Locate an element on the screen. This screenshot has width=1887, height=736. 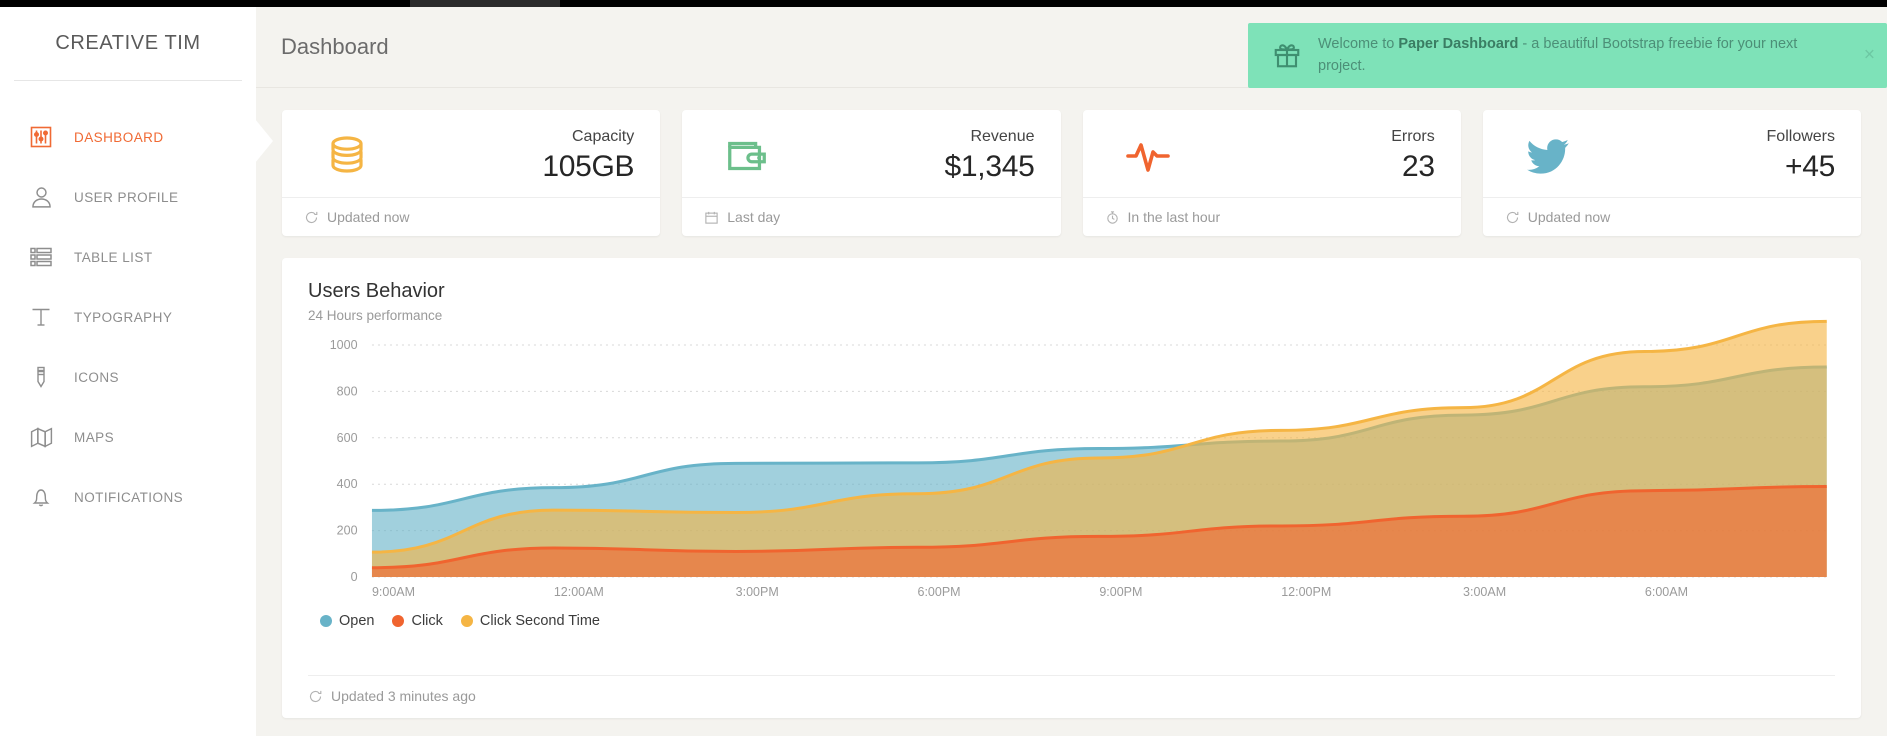
x-tick-label: 6:00AM is located at coordinates (1666, 592).